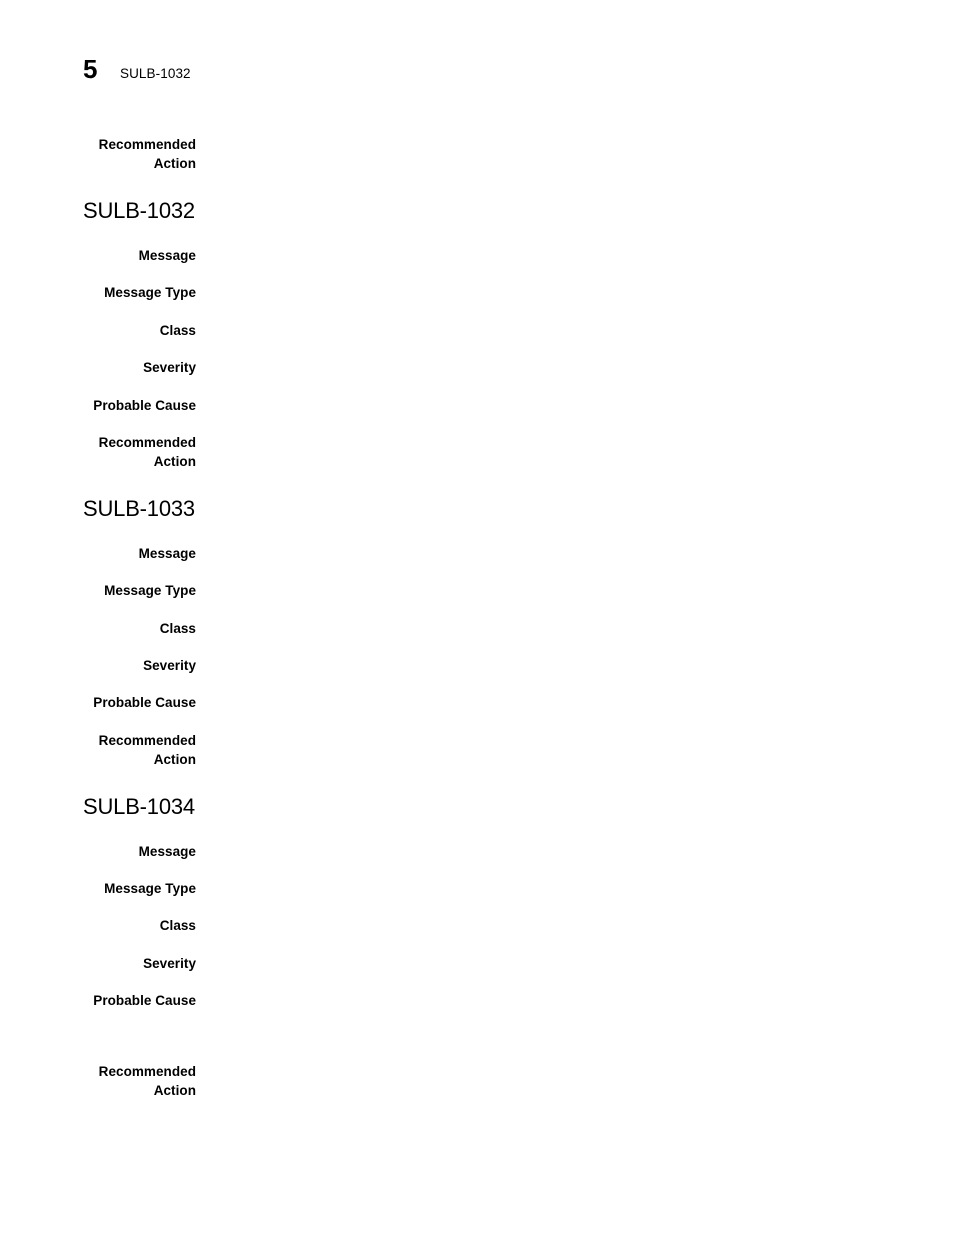 The width and height of the screenshot is (954, 1235). I want to click on section-heading-sulb-1034: SULB-1034, so click(139, 806).